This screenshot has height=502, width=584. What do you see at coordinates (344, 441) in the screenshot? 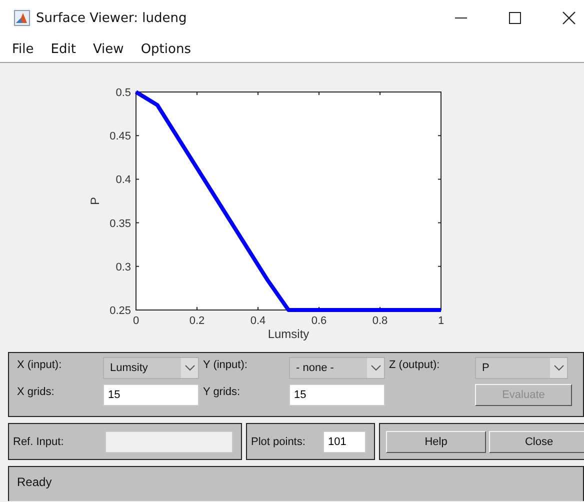
I see `plot-points-field: 101` at bounding box center [344, 441].